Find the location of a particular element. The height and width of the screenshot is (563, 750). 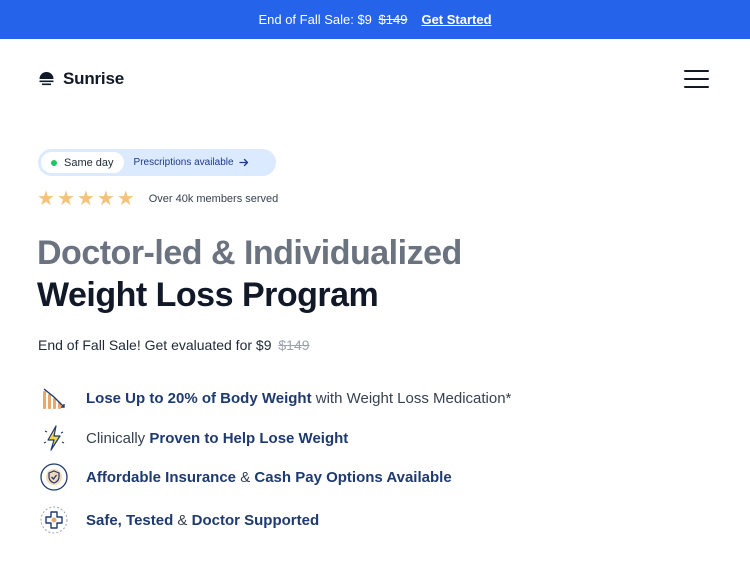

insurance-shield-icon is located at coordinates (54, 477).